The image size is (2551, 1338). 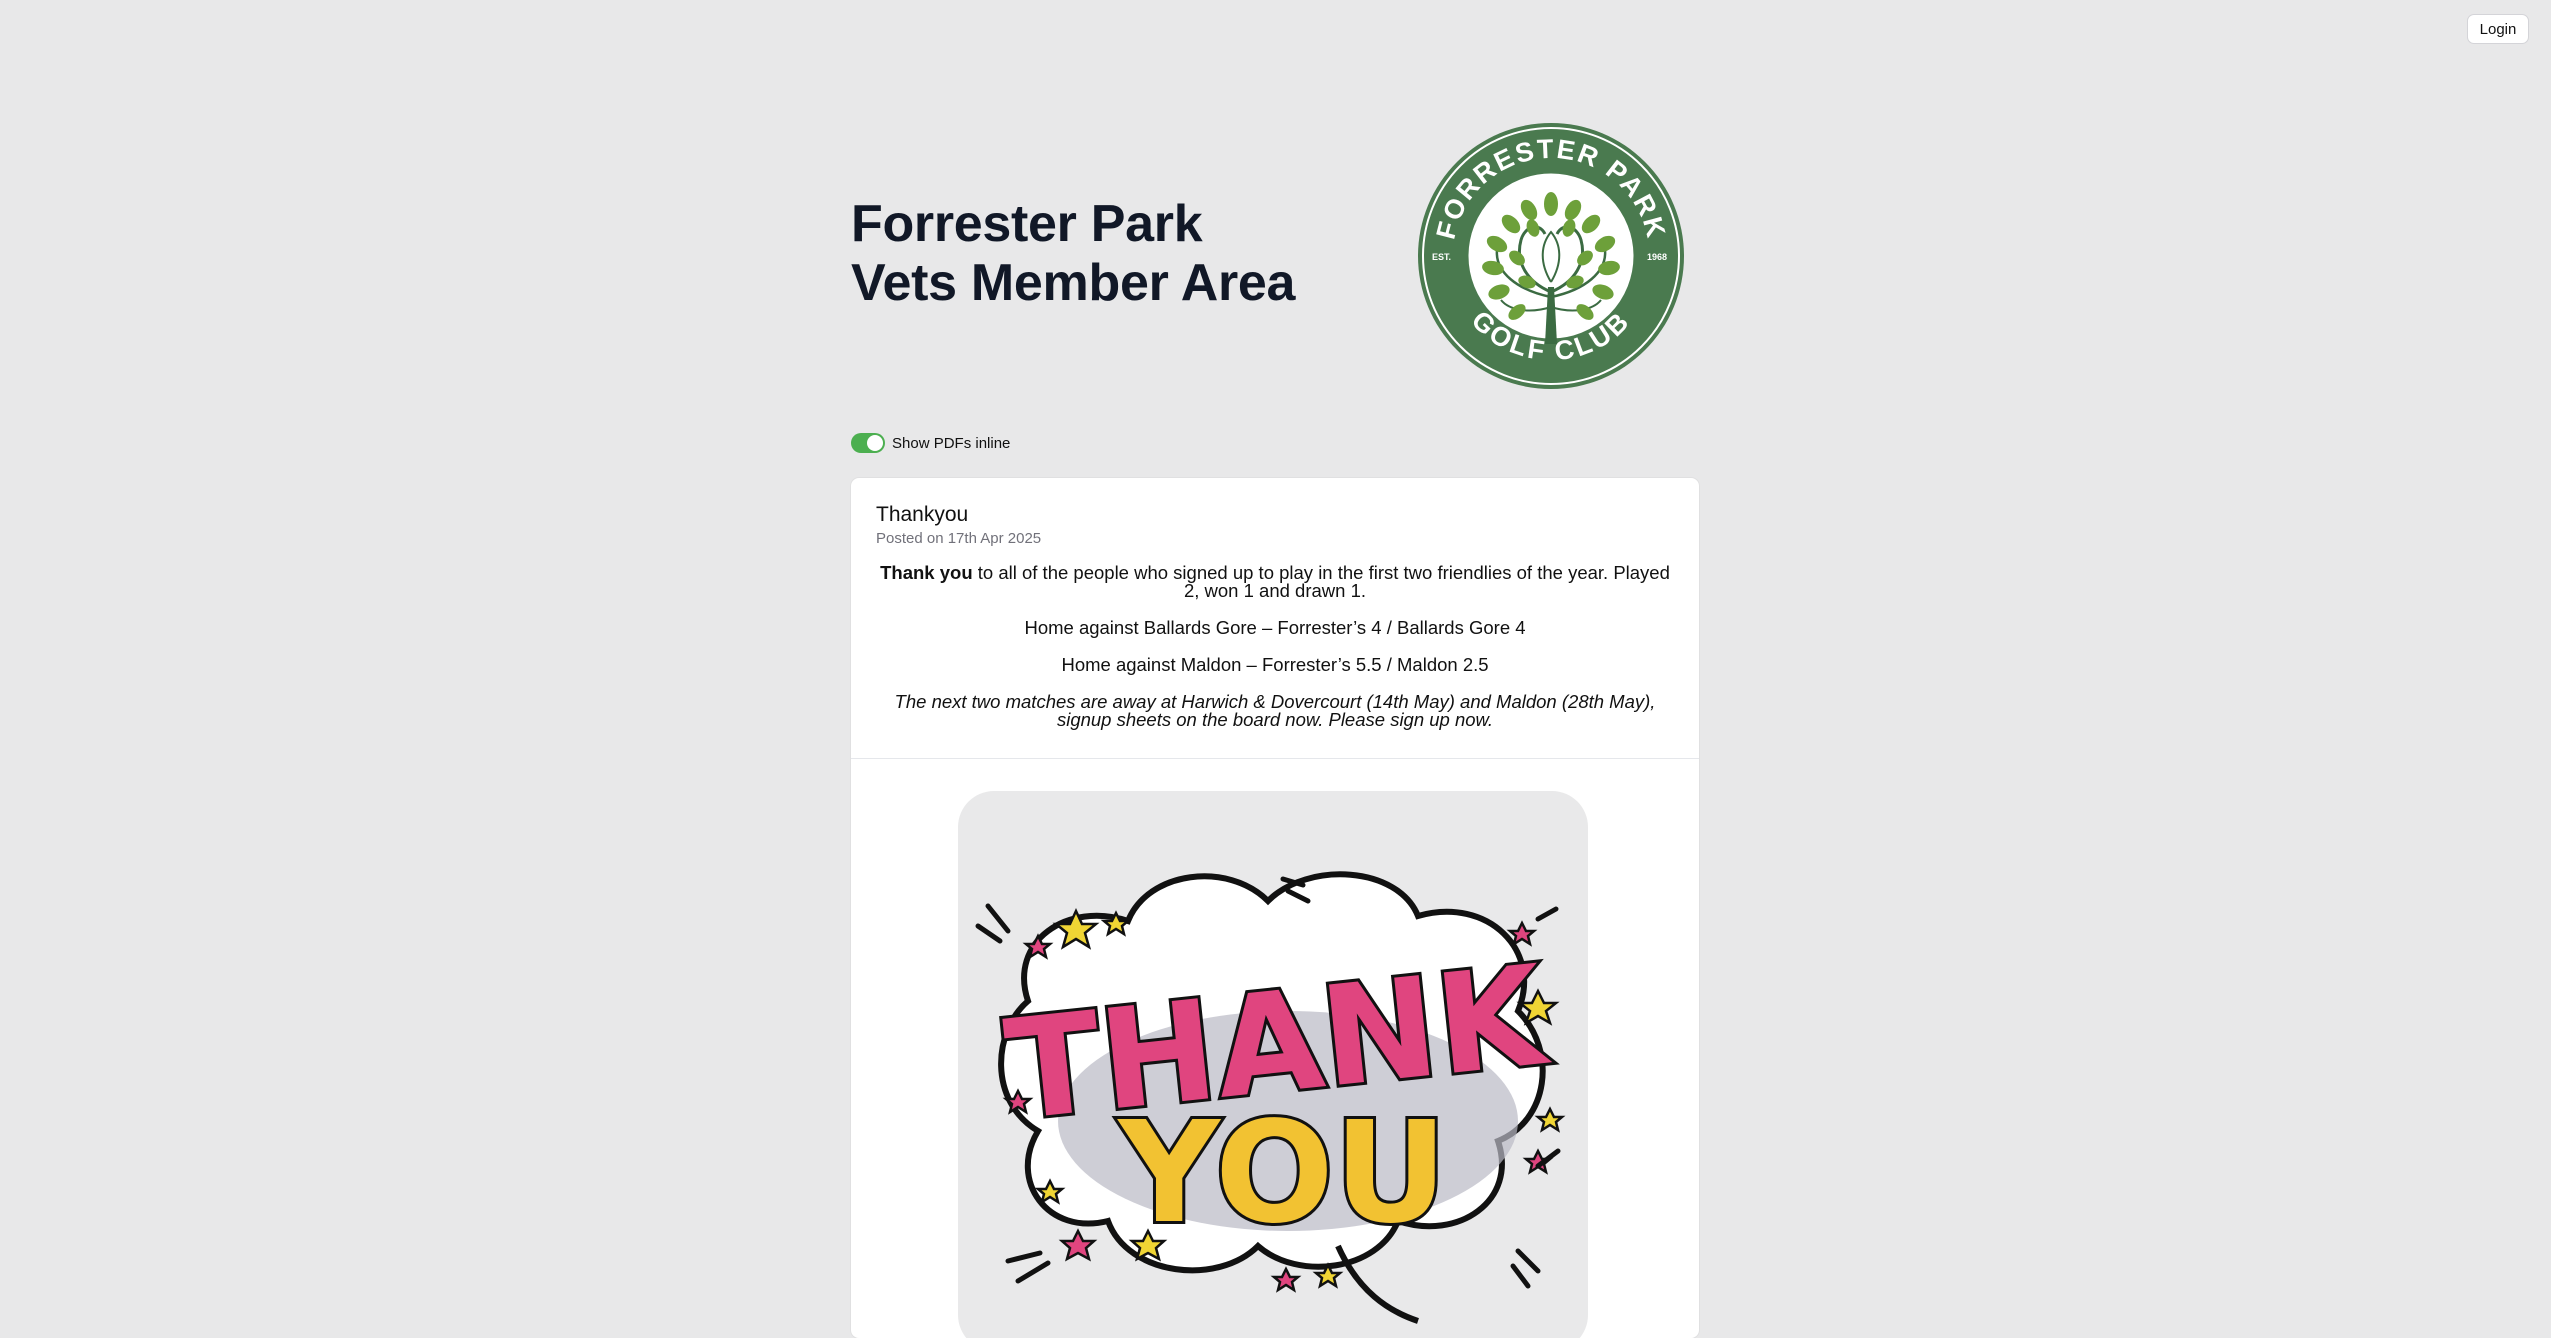 What do you see at coordinates (1275, 758) in the screenshot?
I see `divider` at bounding box center [1275, 758].